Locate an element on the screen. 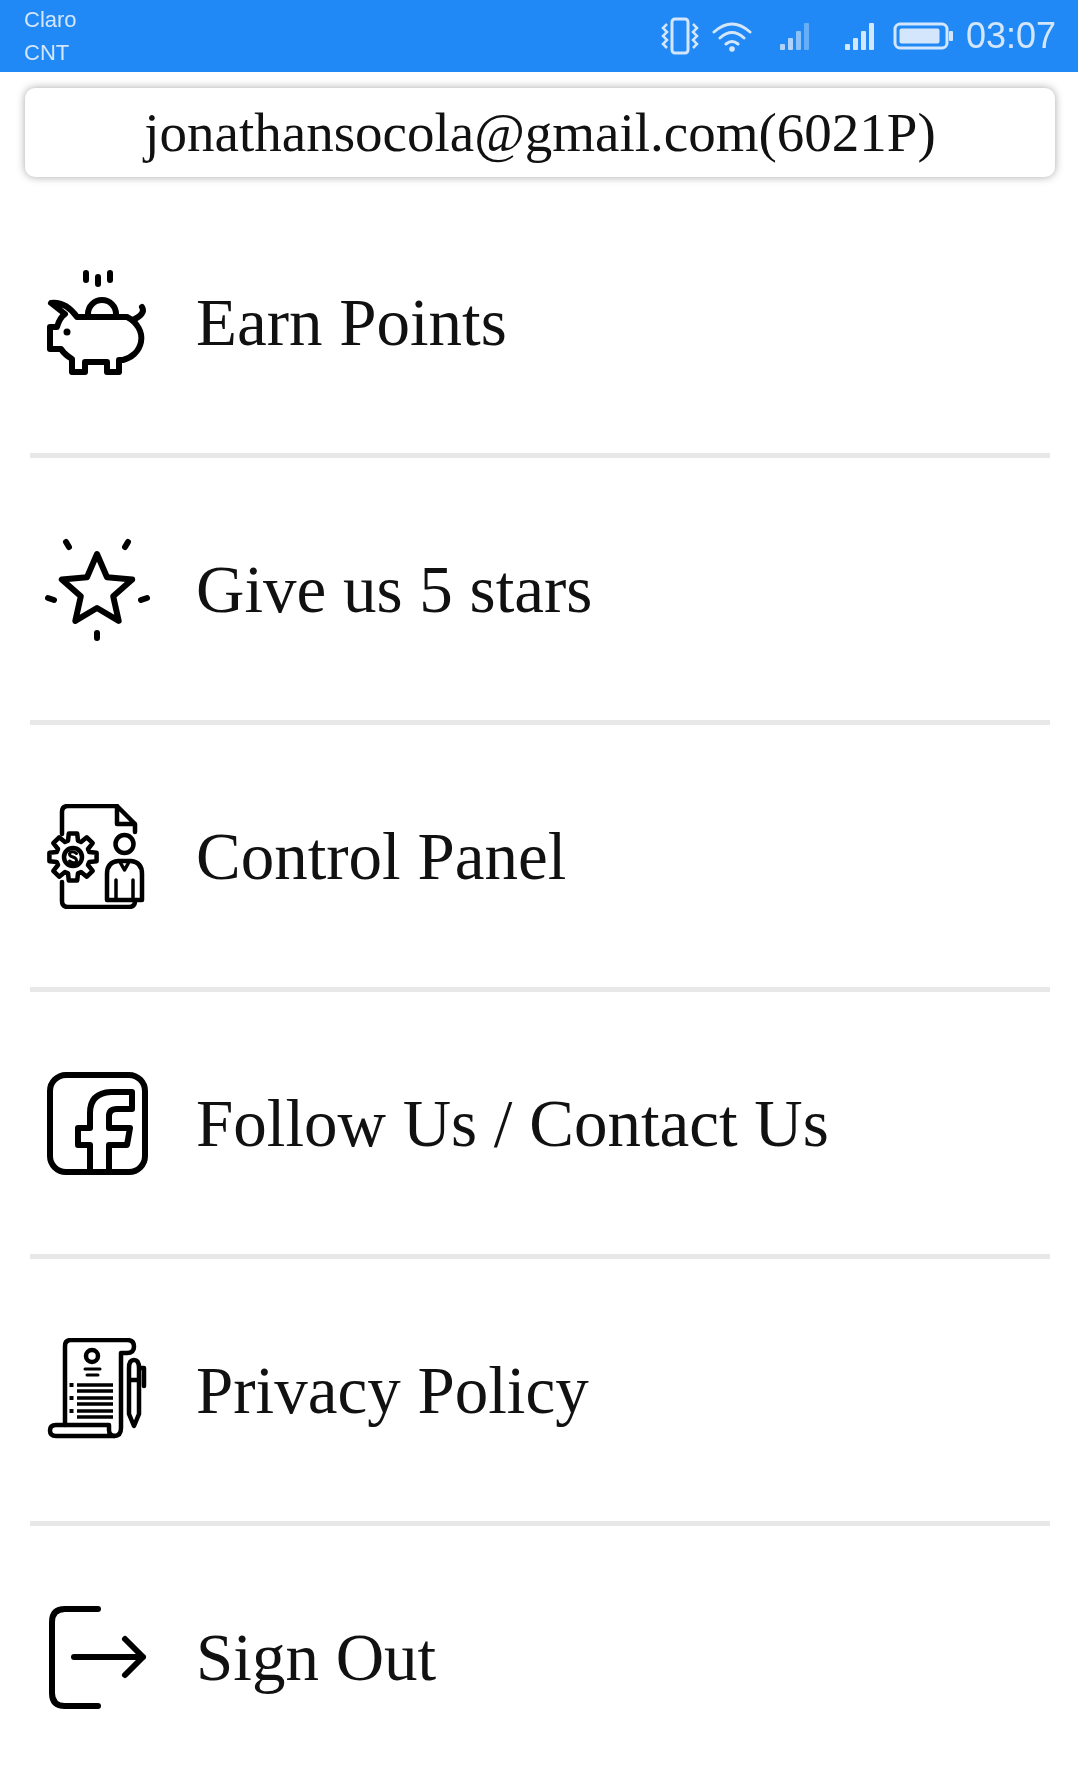 The width and height of the screenshot is (1078, 1790). carrier-name: CNT is located at coordinates (47, 53).